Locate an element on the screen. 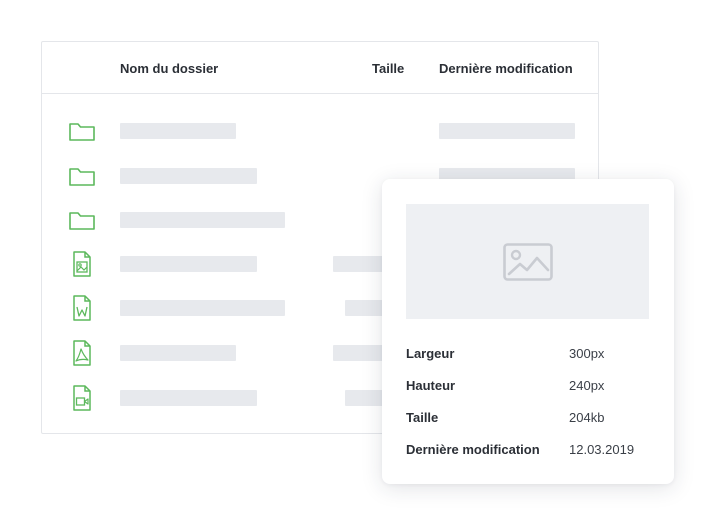 This screenshot has height=525, width=715. preview-image is located at coordinates (527, 261).